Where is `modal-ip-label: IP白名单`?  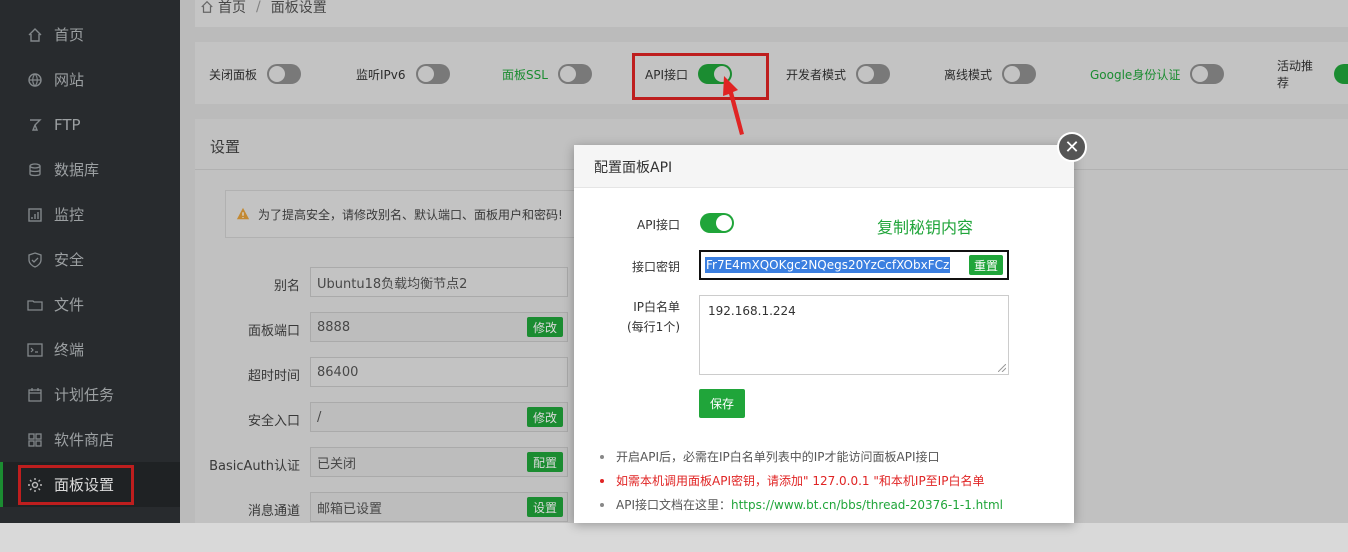
modal-ip-label: IP白名单 is located at coordinates (656, 307).